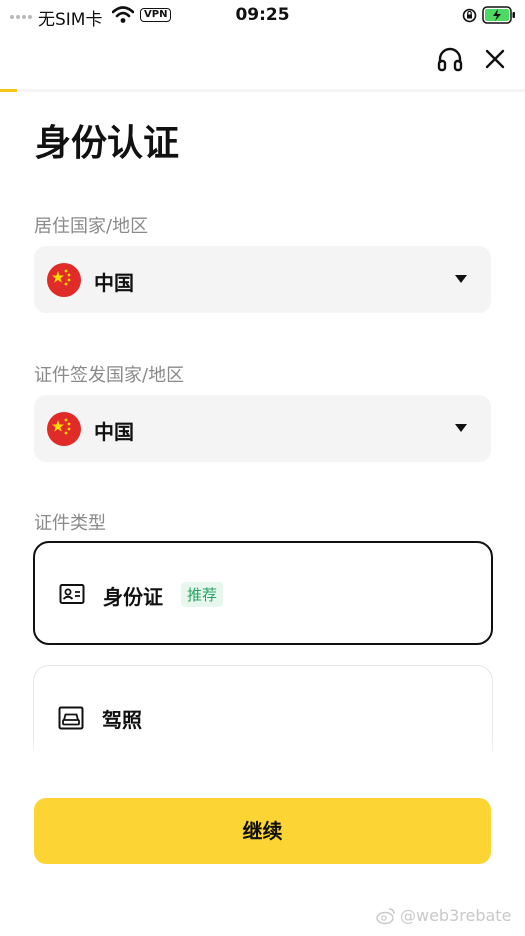 This screenshot has width=525, height=936. What do you see at coordinates (495, 59) in the screenshot?
I see `close-icon` at bounding box center [495, 59].